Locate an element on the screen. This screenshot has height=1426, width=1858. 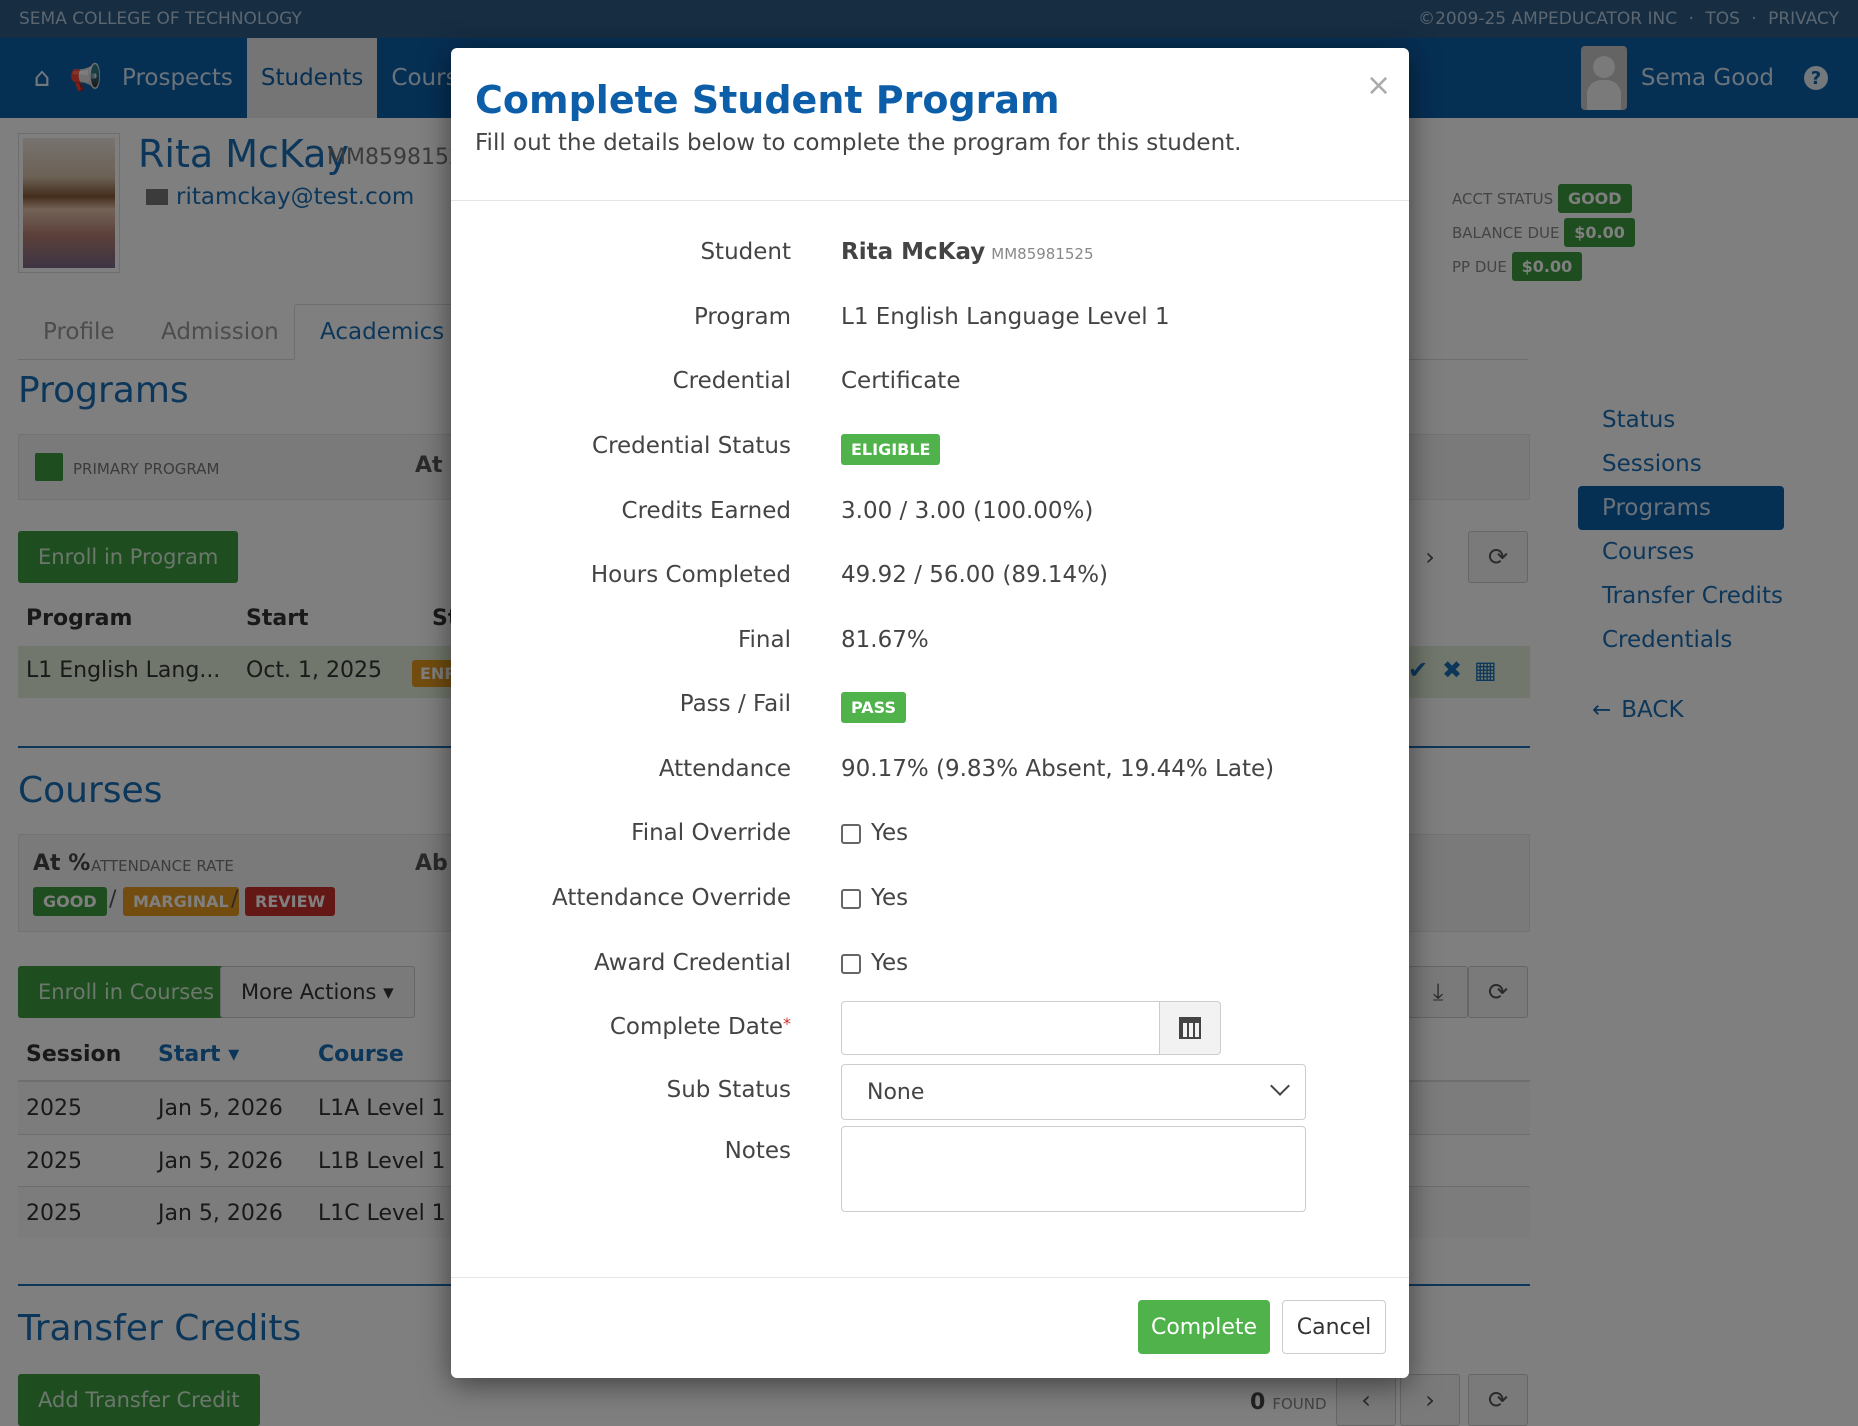
notes-textarea is located at coordinates (1073, 1169).